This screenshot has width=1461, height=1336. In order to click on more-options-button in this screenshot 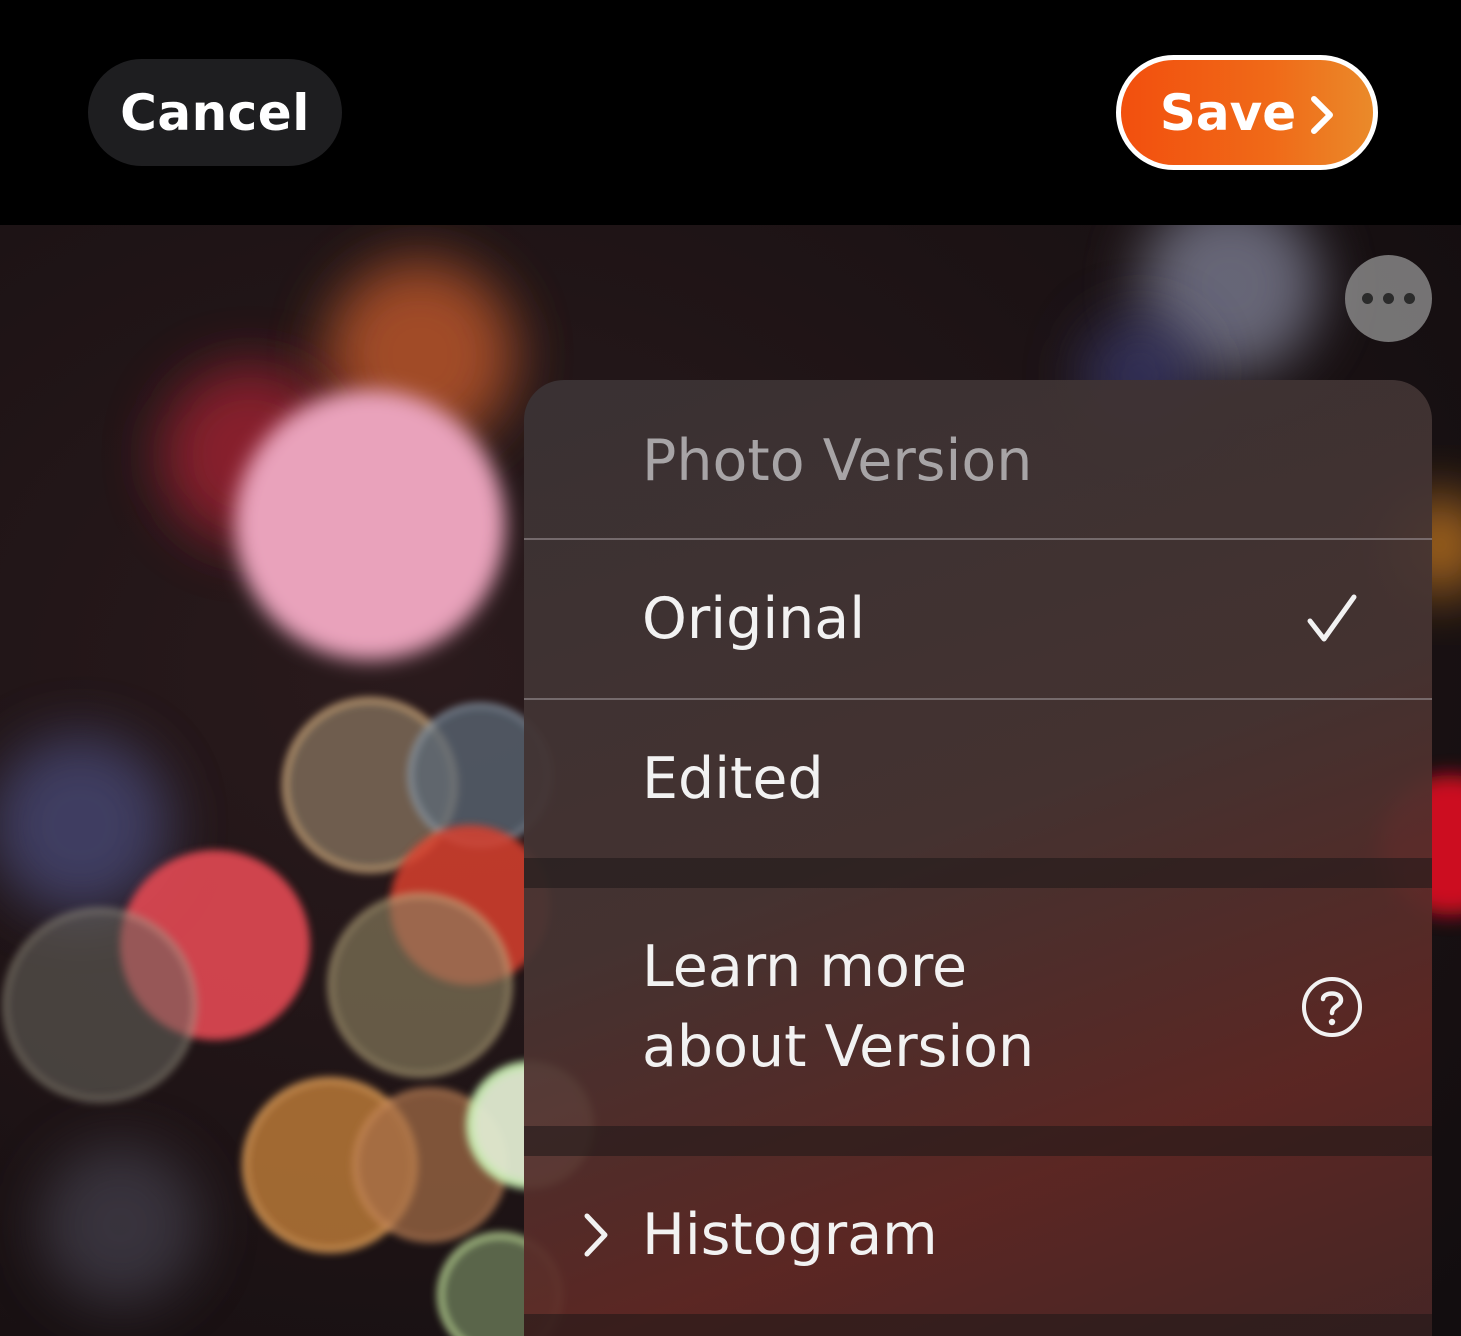, I will do `click(1388, 298)`.